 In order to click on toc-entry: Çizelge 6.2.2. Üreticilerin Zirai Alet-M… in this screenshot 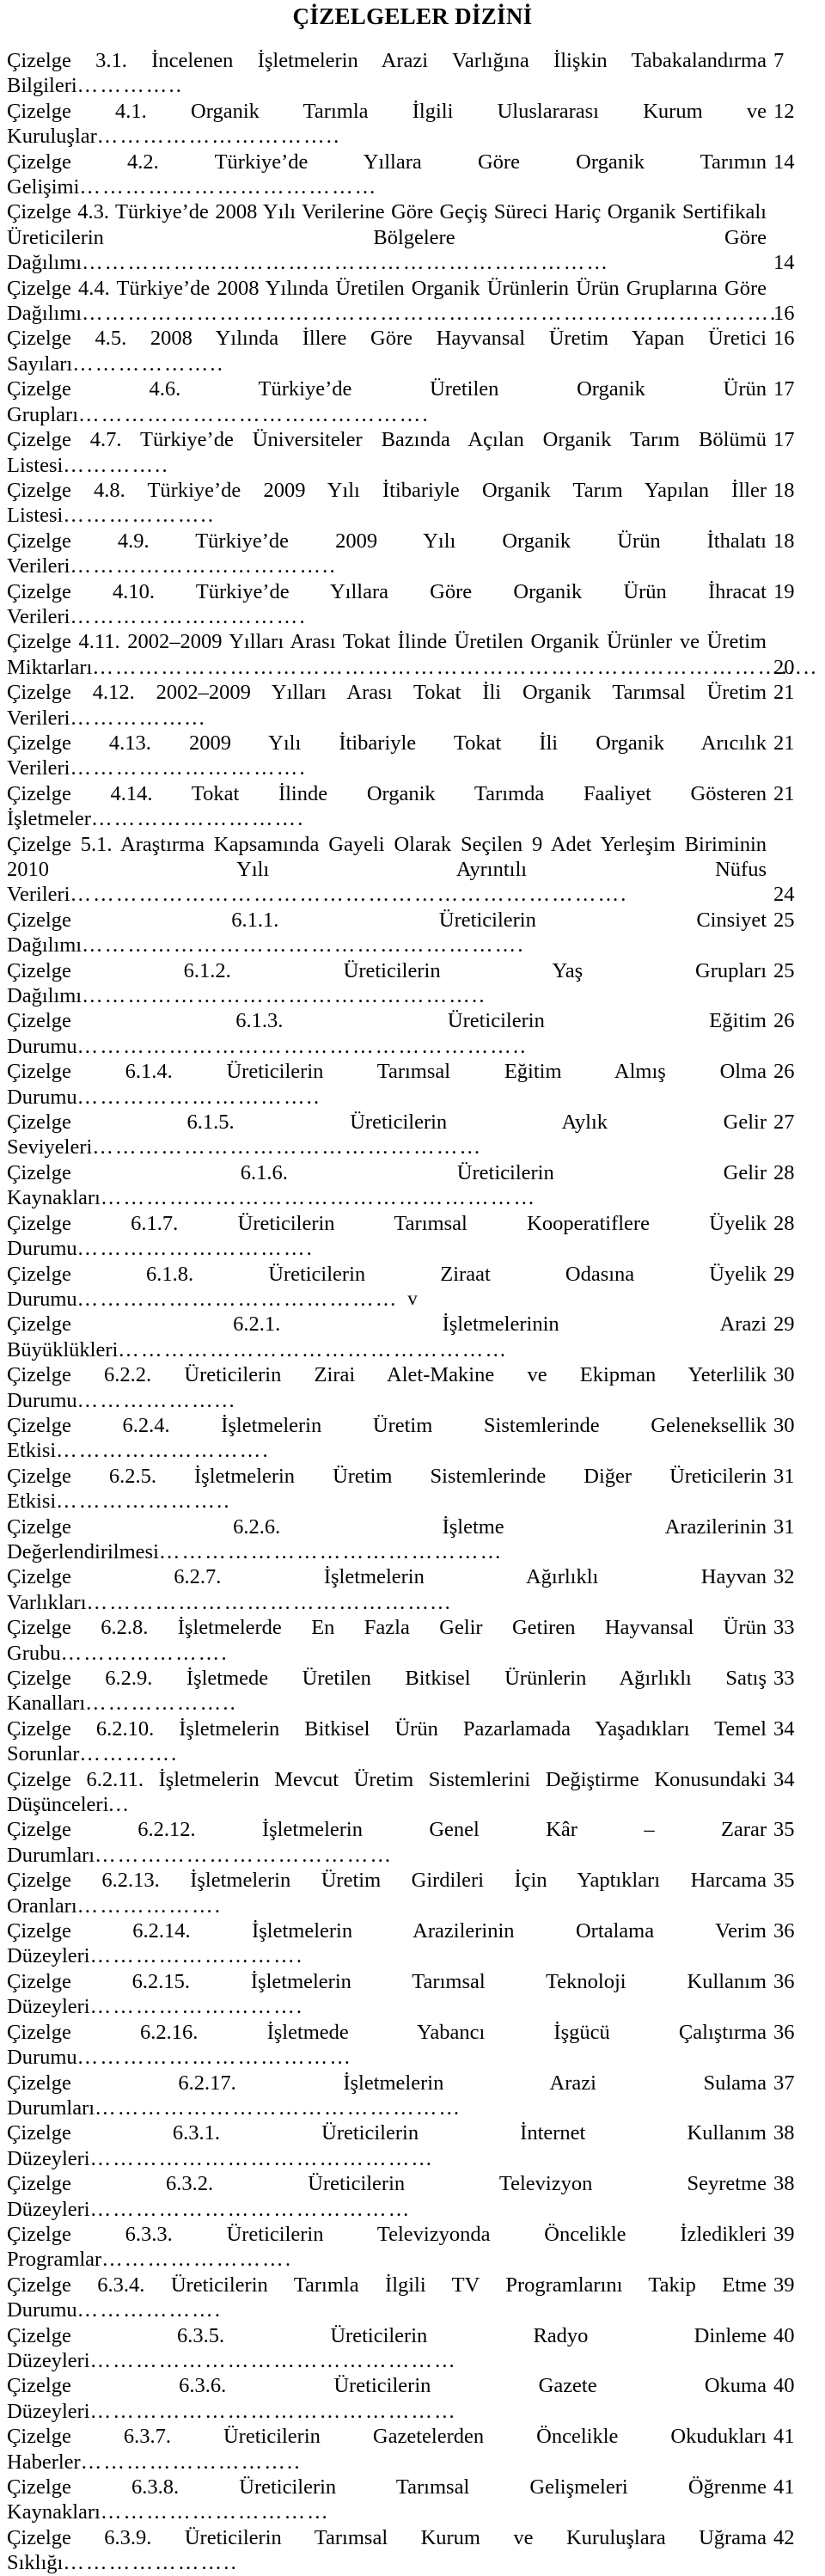, I will do `click(412, 1387)`.